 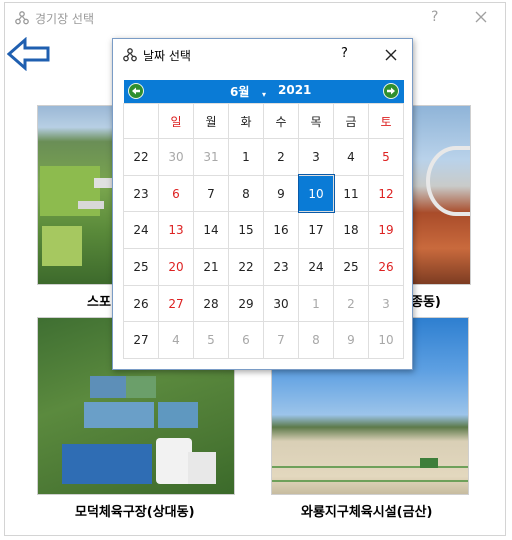 What do you see at coordinates (386, 230) in the screenshot?
I see `day-cell: 19` at bounding box center [386, 230].